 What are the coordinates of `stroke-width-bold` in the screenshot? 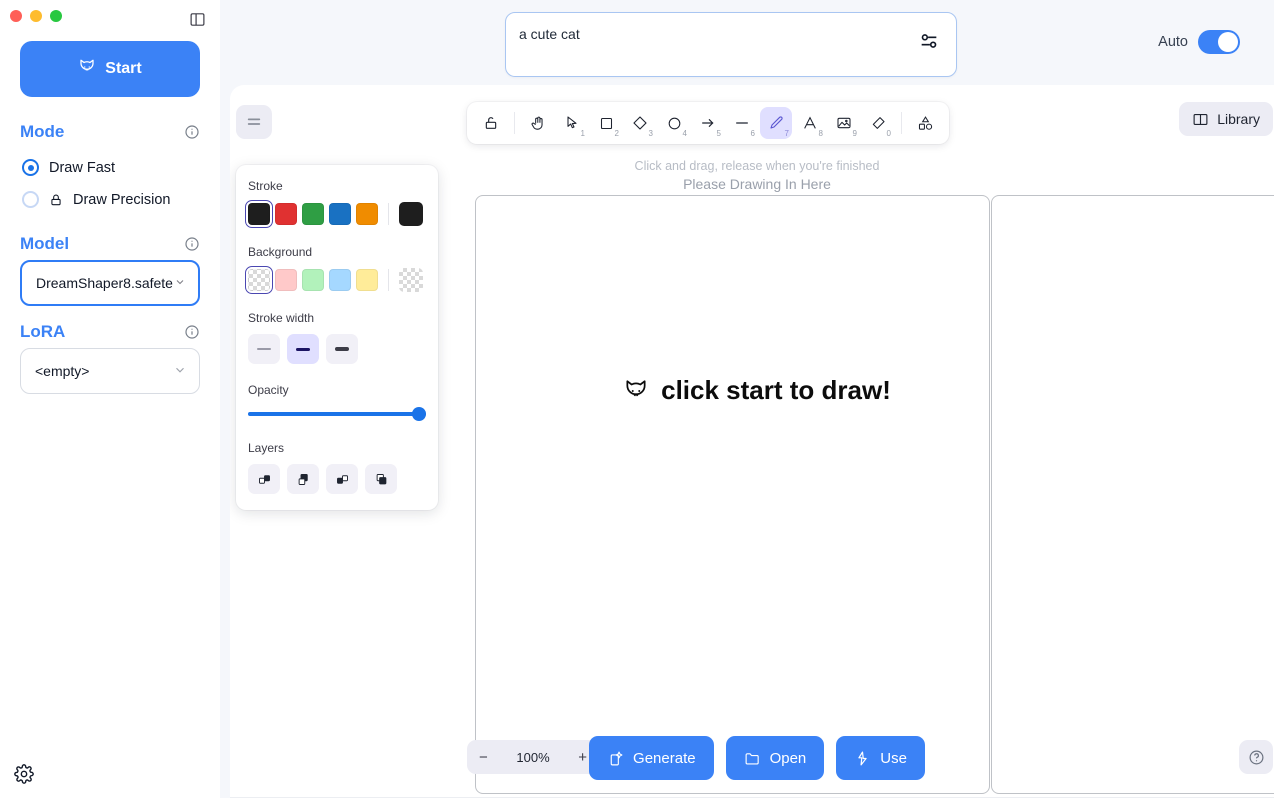 It's located at (303, 349).